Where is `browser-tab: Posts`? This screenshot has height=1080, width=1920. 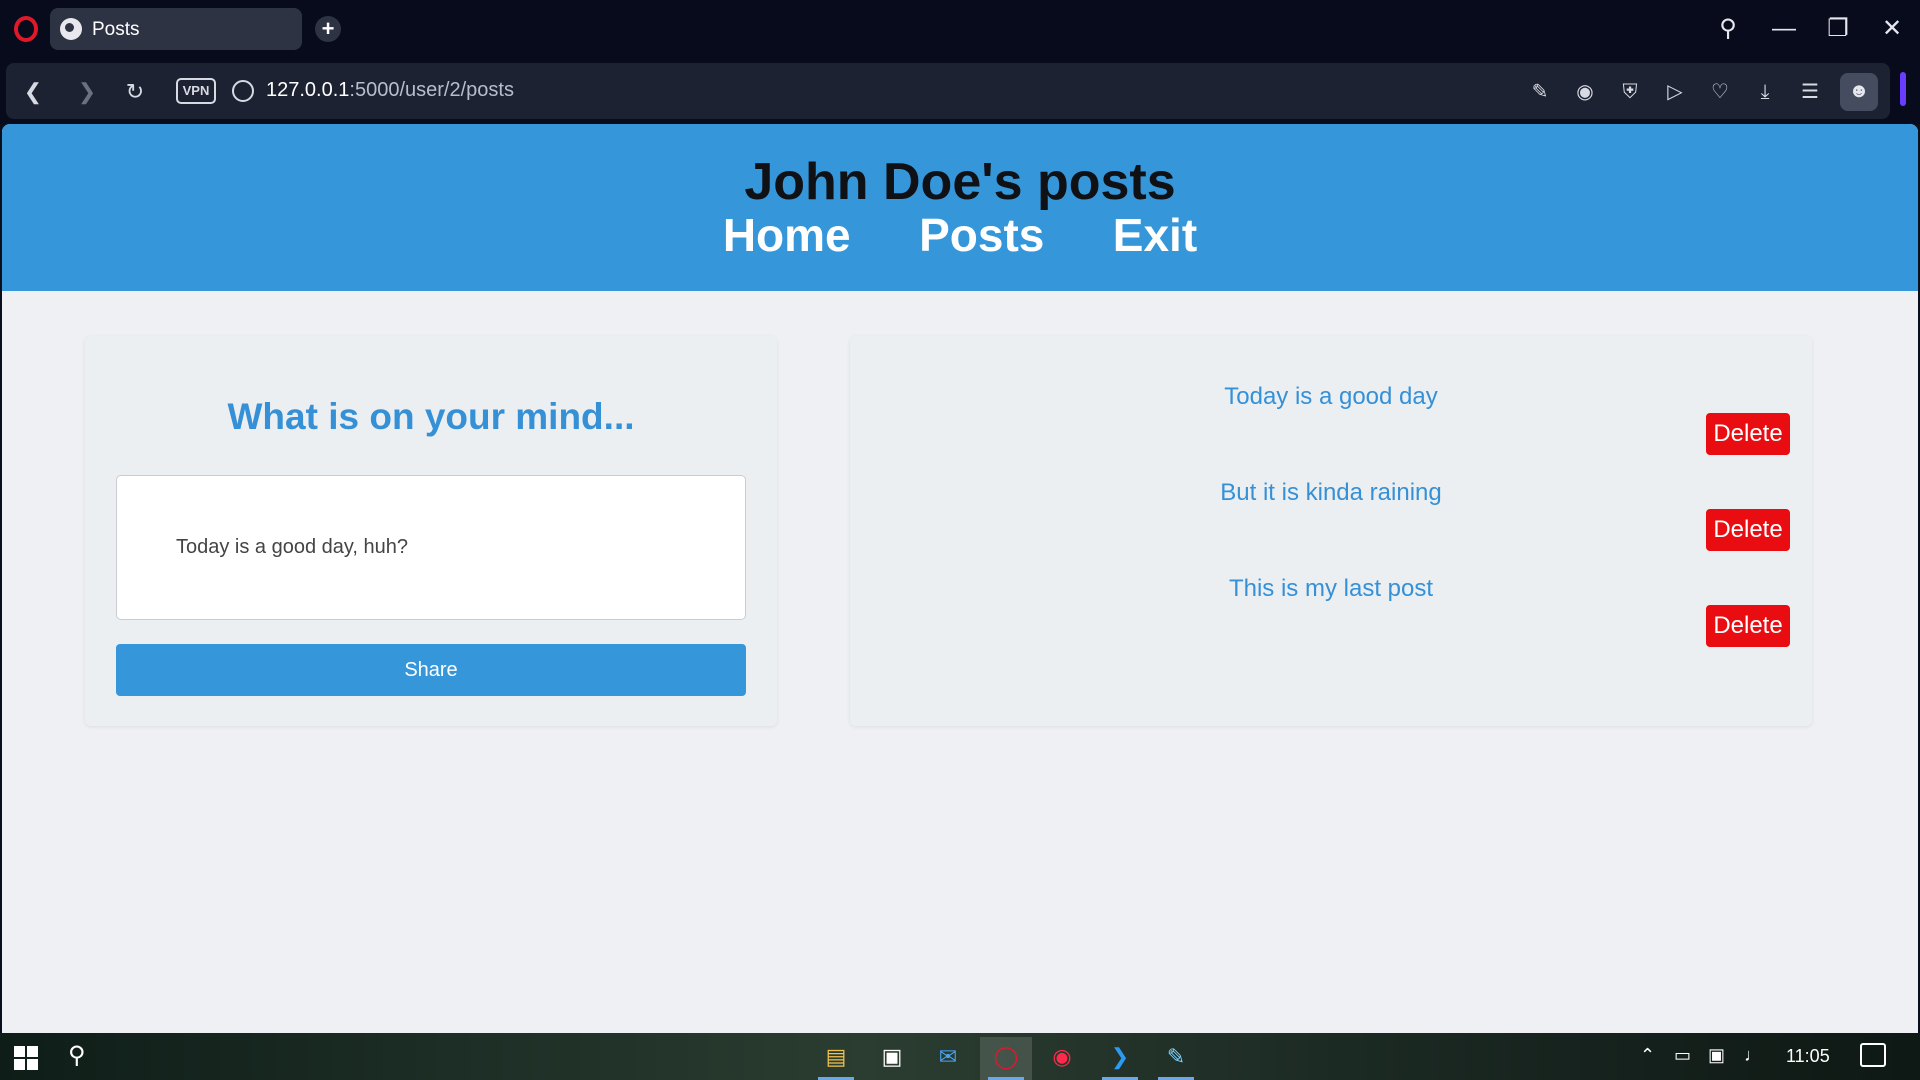
browser-tab: Posts is located at coordinates (176, 29).